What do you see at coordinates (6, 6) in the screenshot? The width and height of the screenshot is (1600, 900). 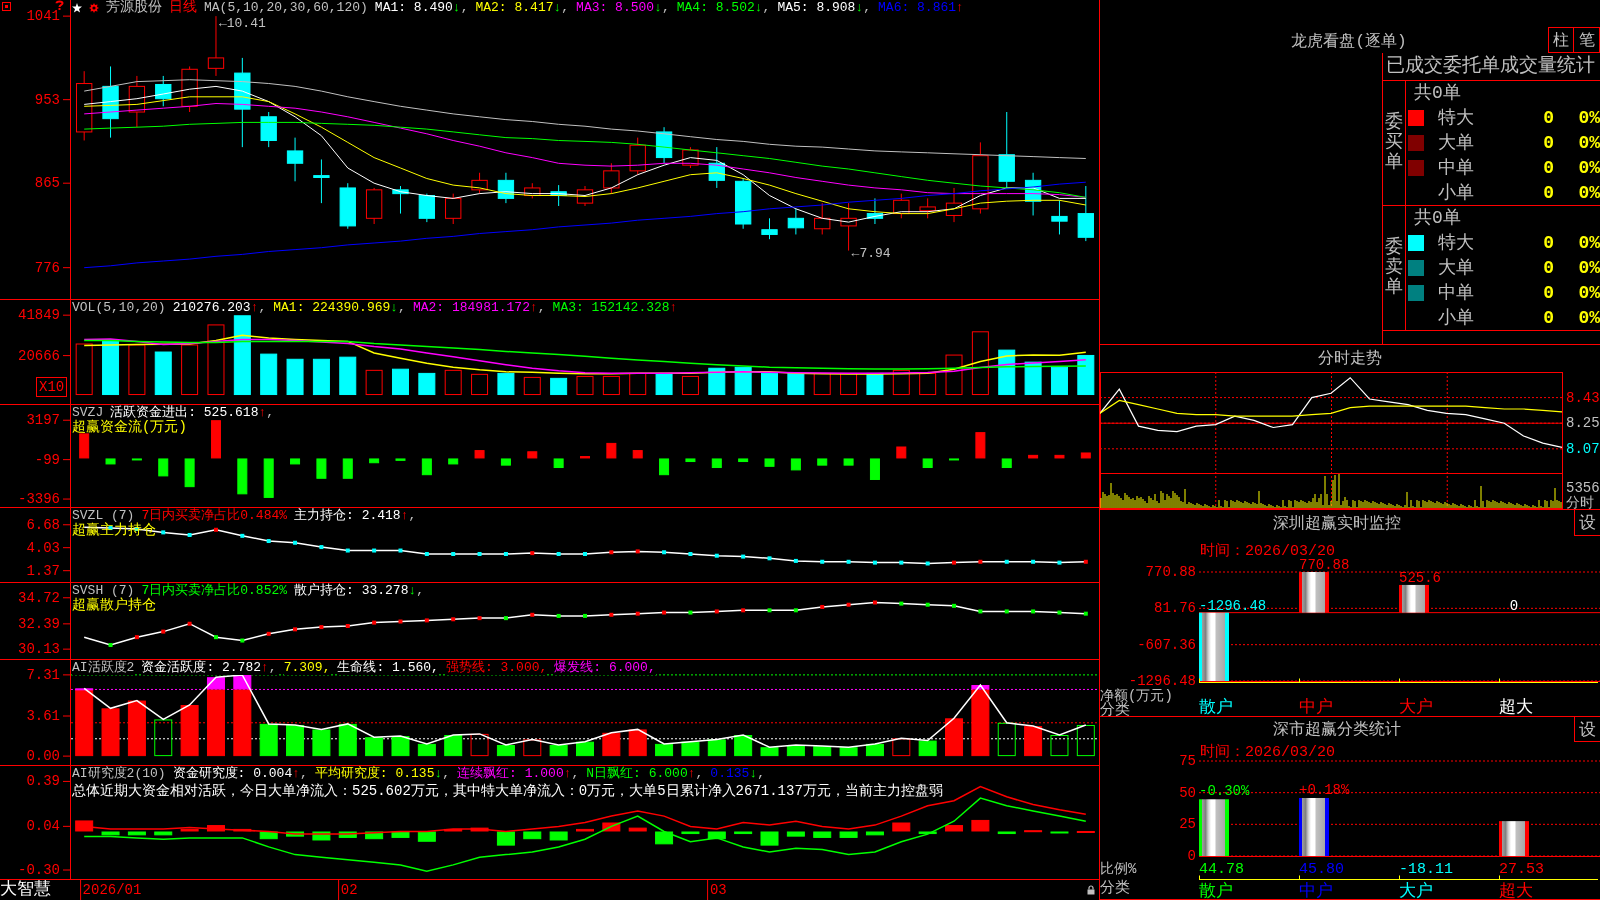 I see `square-icon` at bounding box center [6, 6].